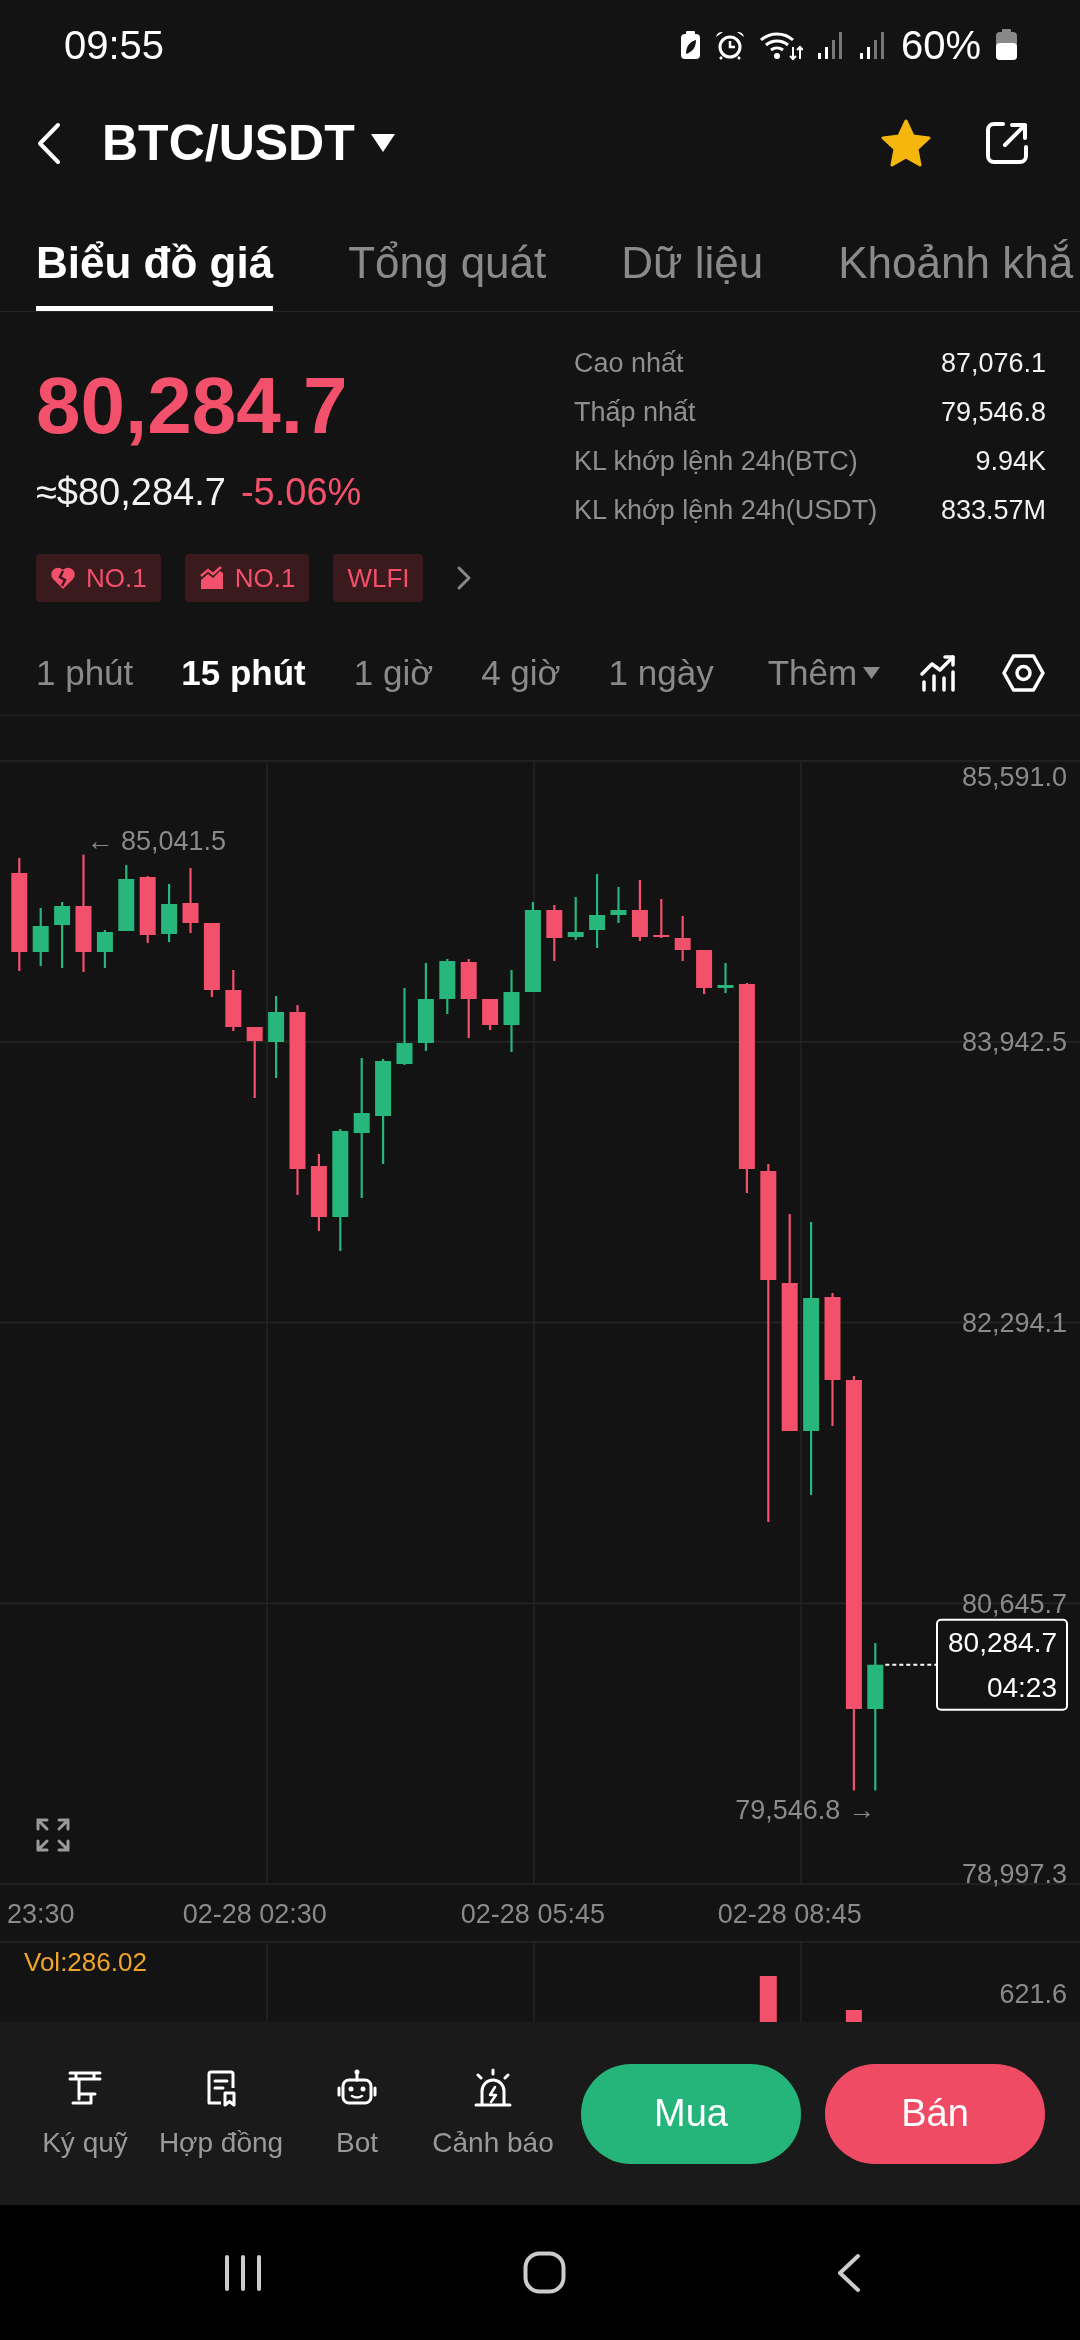 This screenshot has height=2340, width=1080. Describe the element at coordinates (1010, 461) in the screenshot. I see `stat-value: 9.94K` at that location.